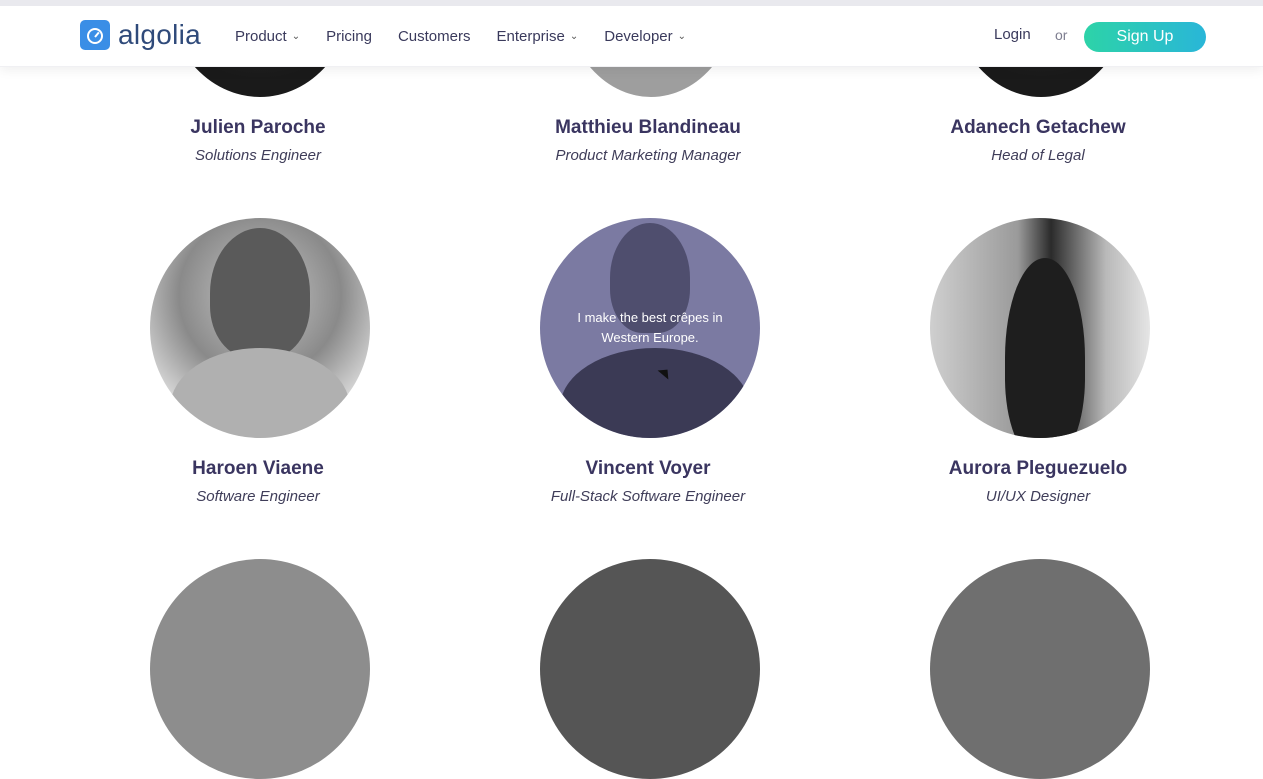 This screenshot has width=1263, height=779. What do you see at coordinates (648, 468) in the screenshot?
I see `member-name: Vincent Voyer` at bounding box center [648, 468].